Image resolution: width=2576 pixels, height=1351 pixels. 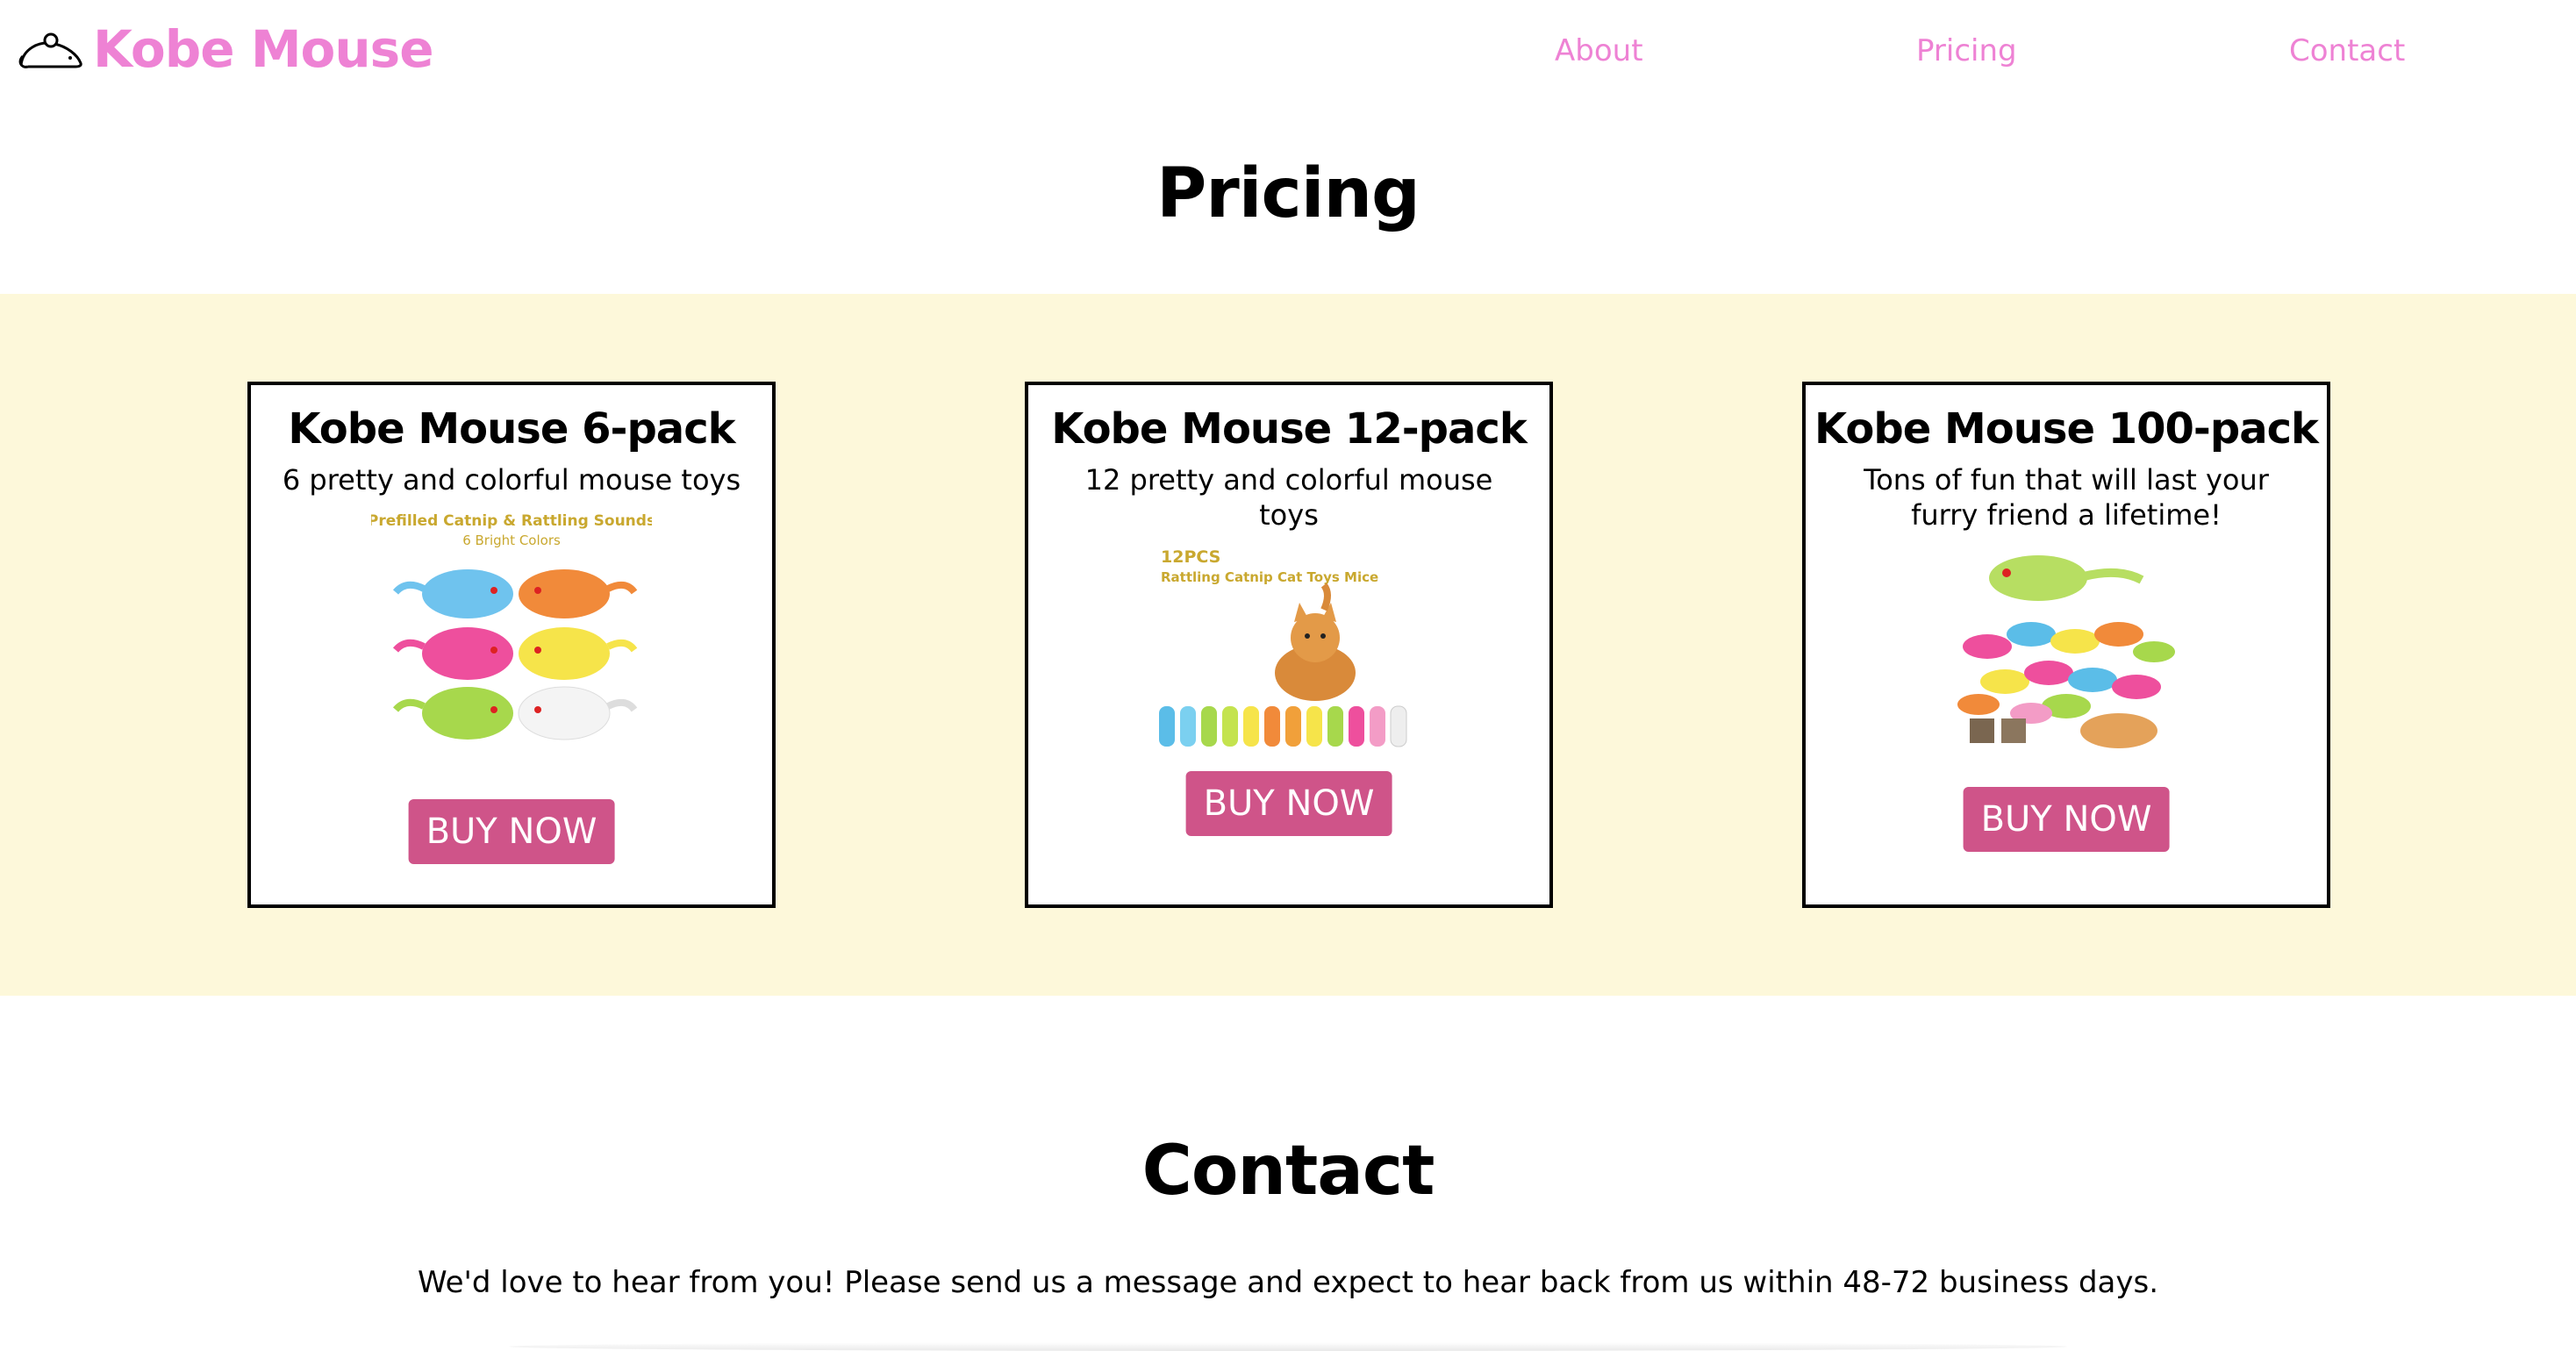 I want to click on cat-illustration, so click(x=1315, y=642).